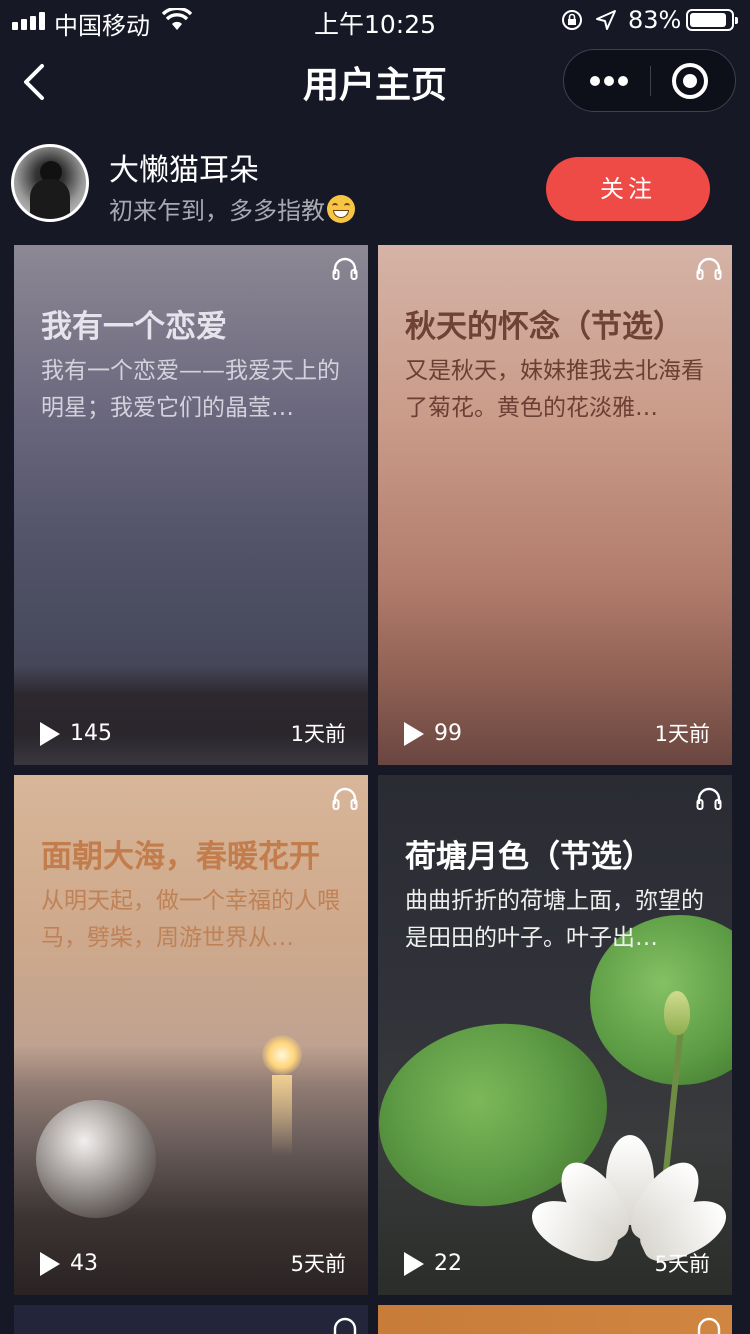 This screenshot has height=1334, width=750. I want to click on user-name: 大懒猫耳朵, so click(184, 170).